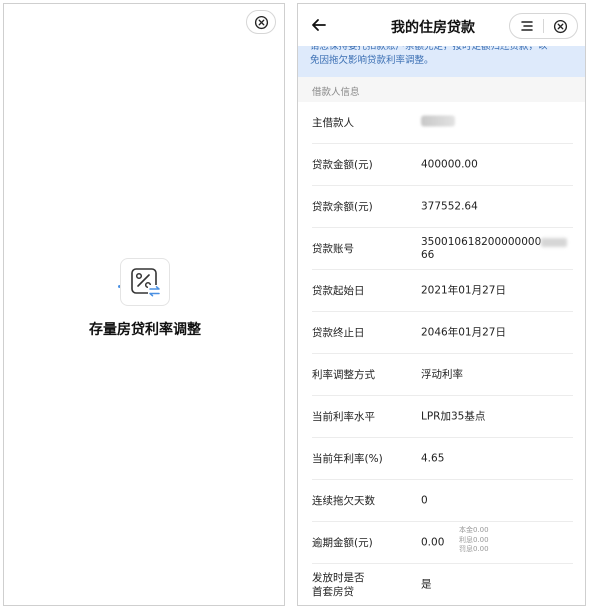 The image size is (589, 609). I want to click on list-item: 连续拖欠天数 0, so click(441, 501).